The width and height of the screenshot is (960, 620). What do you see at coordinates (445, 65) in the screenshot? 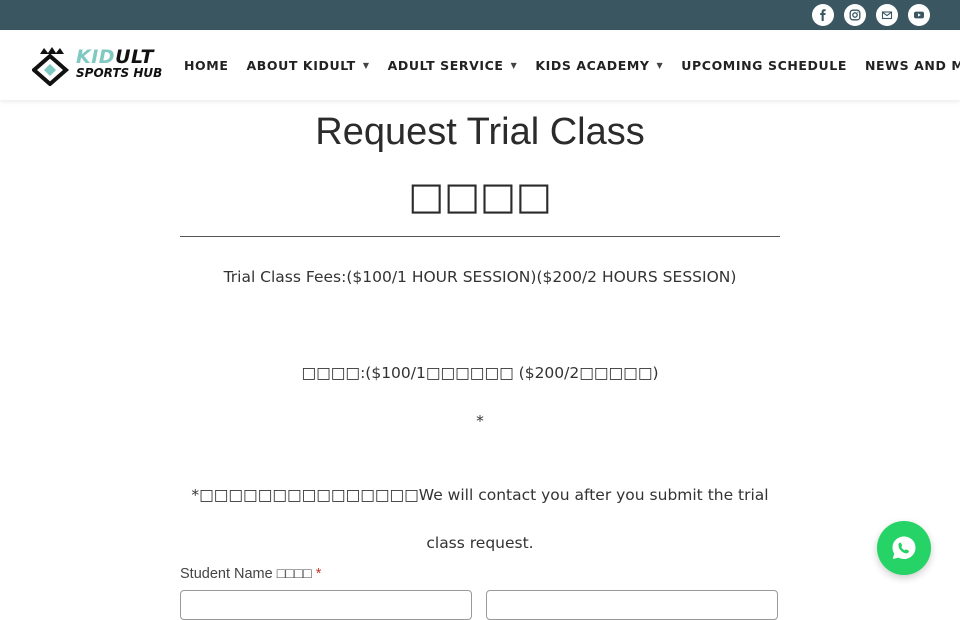
I see `nav-item-label: ADULT SERVICE` at bounding box center [445, 65].